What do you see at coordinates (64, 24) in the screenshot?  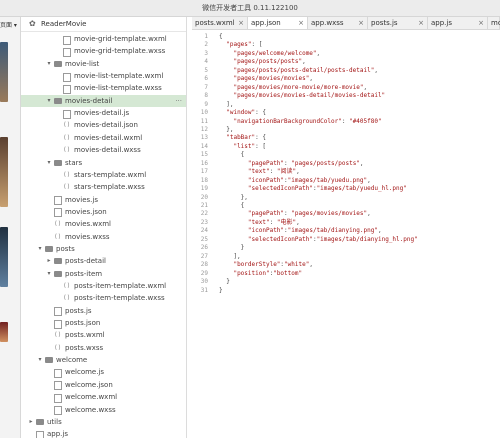 I see `project-name: ReaderMovie` at bounding box center [64, 24].